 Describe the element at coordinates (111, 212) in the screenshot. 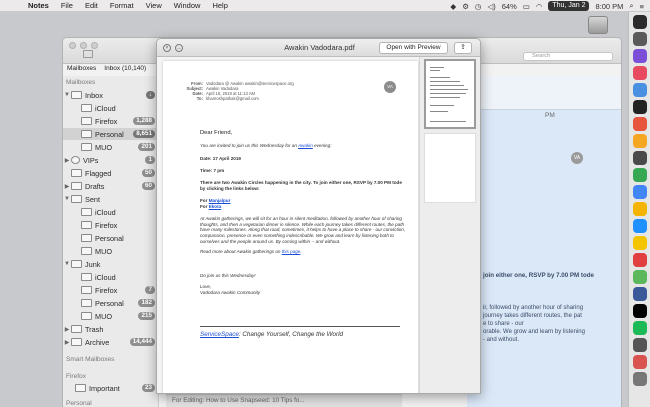

I see `mailbox-sent-icloud: iCloud` at that location.